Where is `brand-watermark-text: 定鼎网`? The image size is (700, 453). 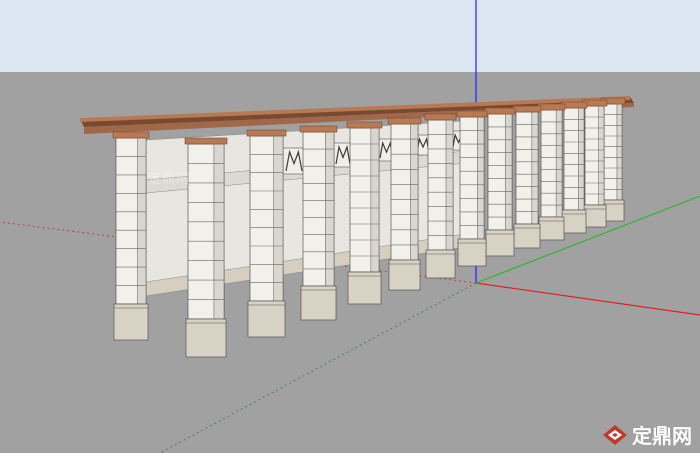
brand-watermark-text: 定鼎网 is located at coordinates (662, 436).